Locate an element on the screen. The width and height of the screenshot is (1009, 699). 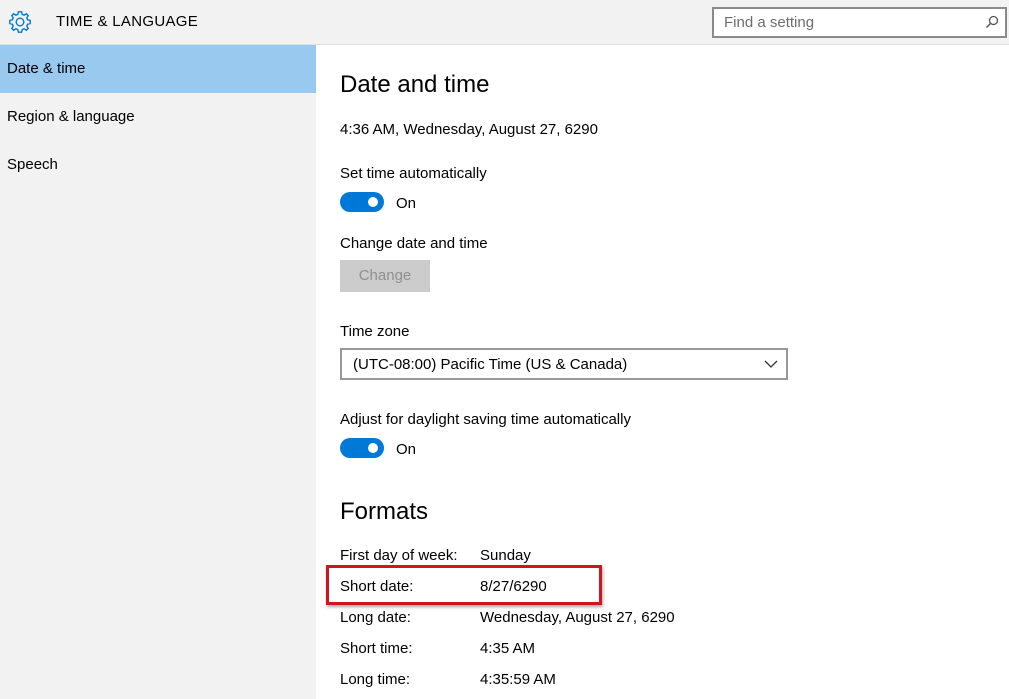
time-zone-value: (UTC-08:00) Pacific Time (US & Canada) is located at coordinates (490, 364).